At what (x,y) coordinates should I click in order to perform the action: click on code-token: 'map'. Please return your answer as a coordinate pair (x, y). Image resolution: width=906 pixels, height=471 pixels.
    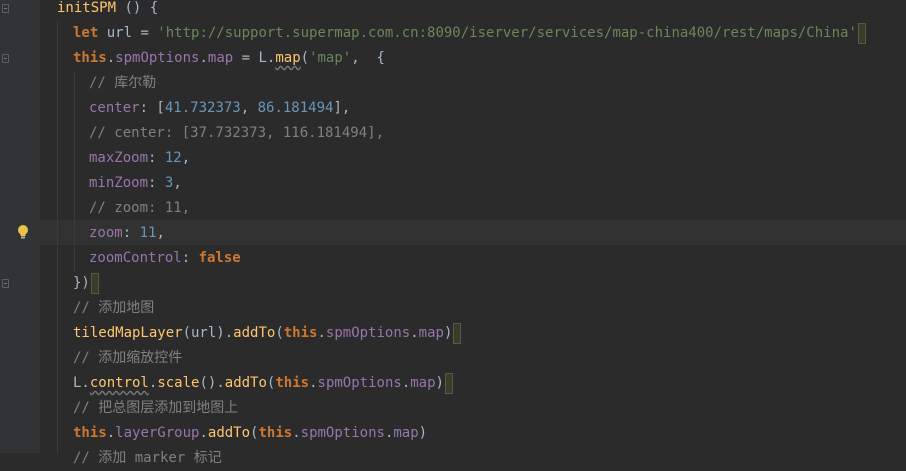
    Looking at the image, I should click on (330, 58).